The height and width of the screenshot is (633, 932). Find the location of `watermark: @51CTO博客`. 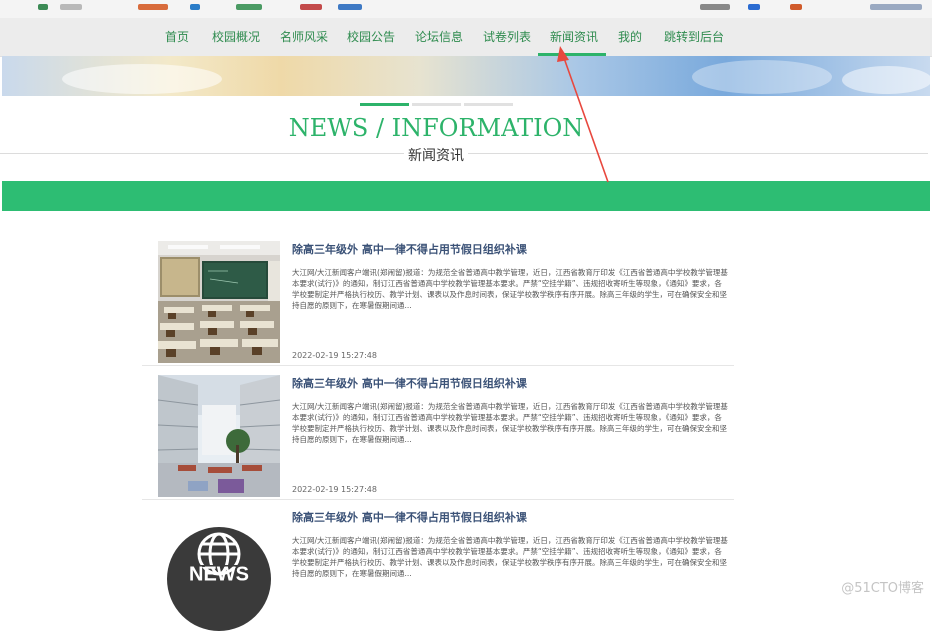

watermark: @51CTO博客 is located at coordinates (882, 588).